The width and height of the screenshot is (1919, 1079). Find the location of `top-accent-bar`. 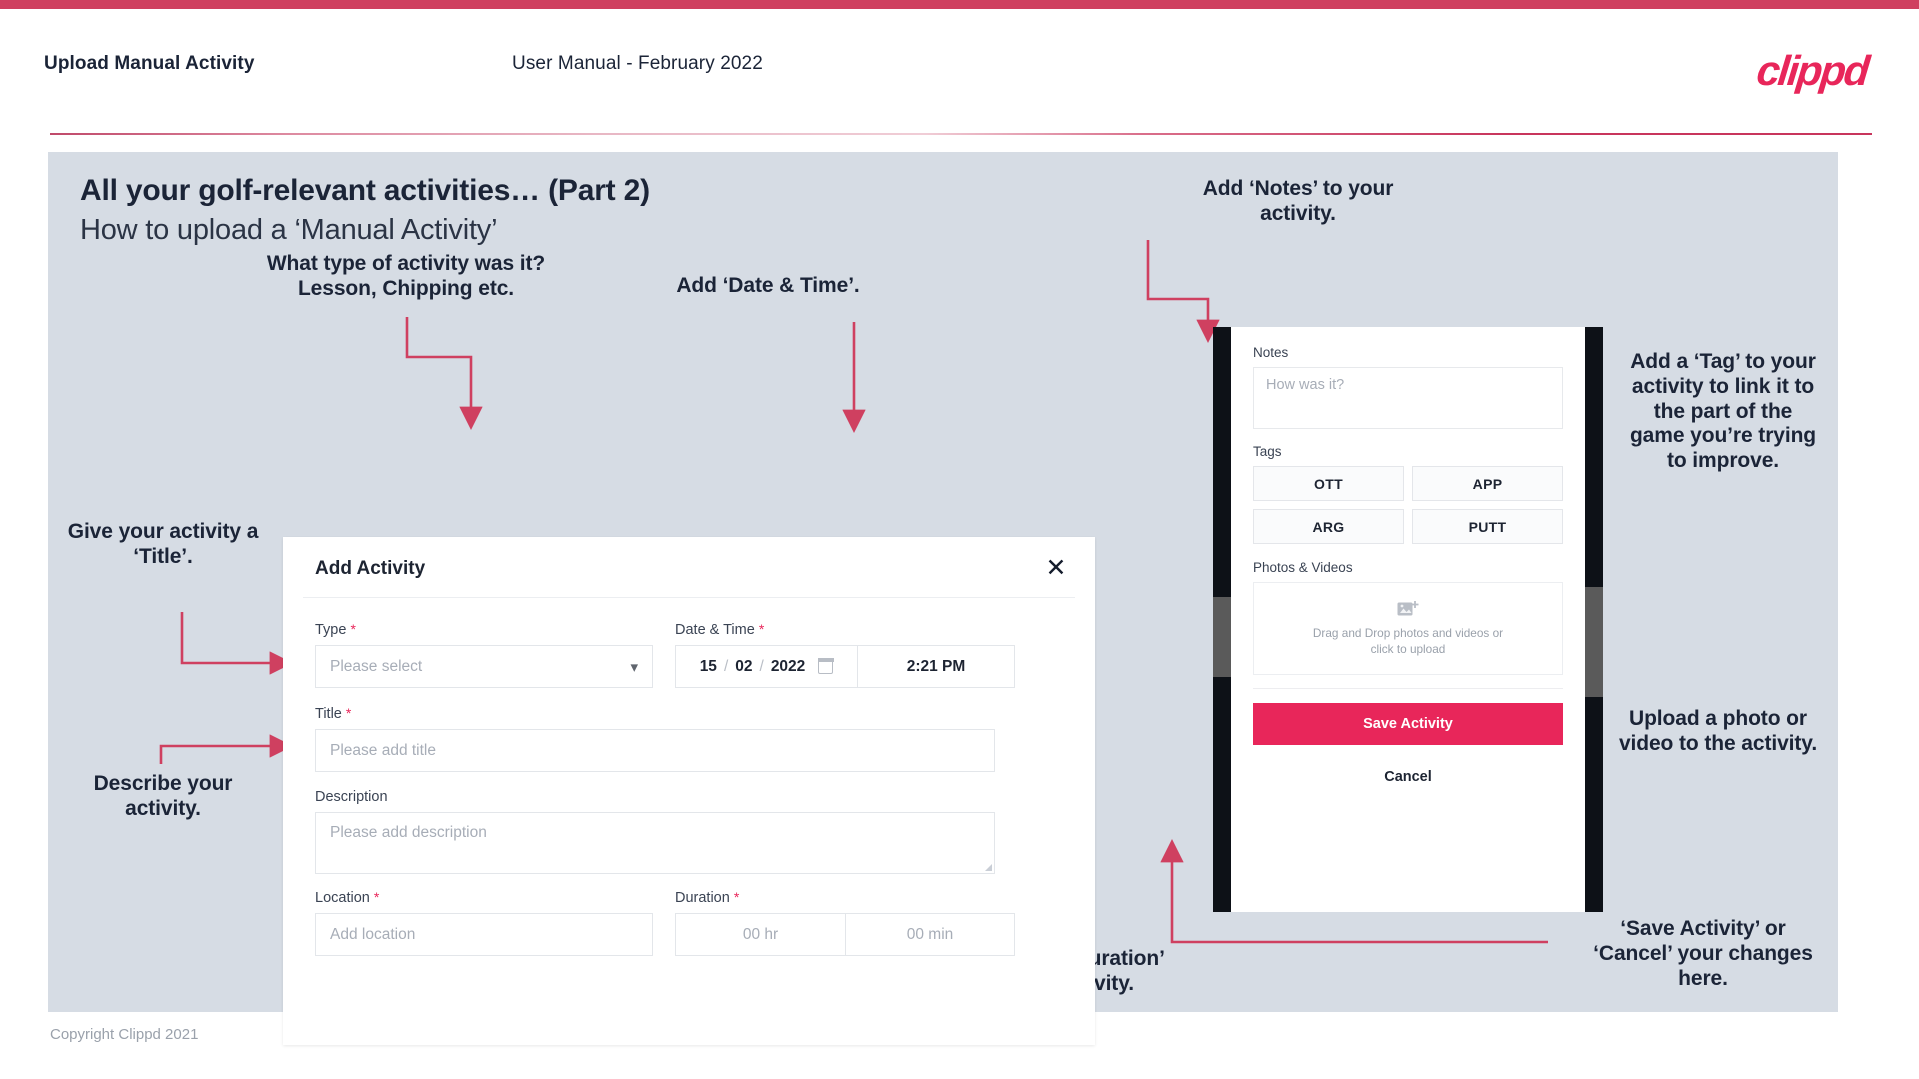

top-accent-bar is located at coordinates (959, 4).